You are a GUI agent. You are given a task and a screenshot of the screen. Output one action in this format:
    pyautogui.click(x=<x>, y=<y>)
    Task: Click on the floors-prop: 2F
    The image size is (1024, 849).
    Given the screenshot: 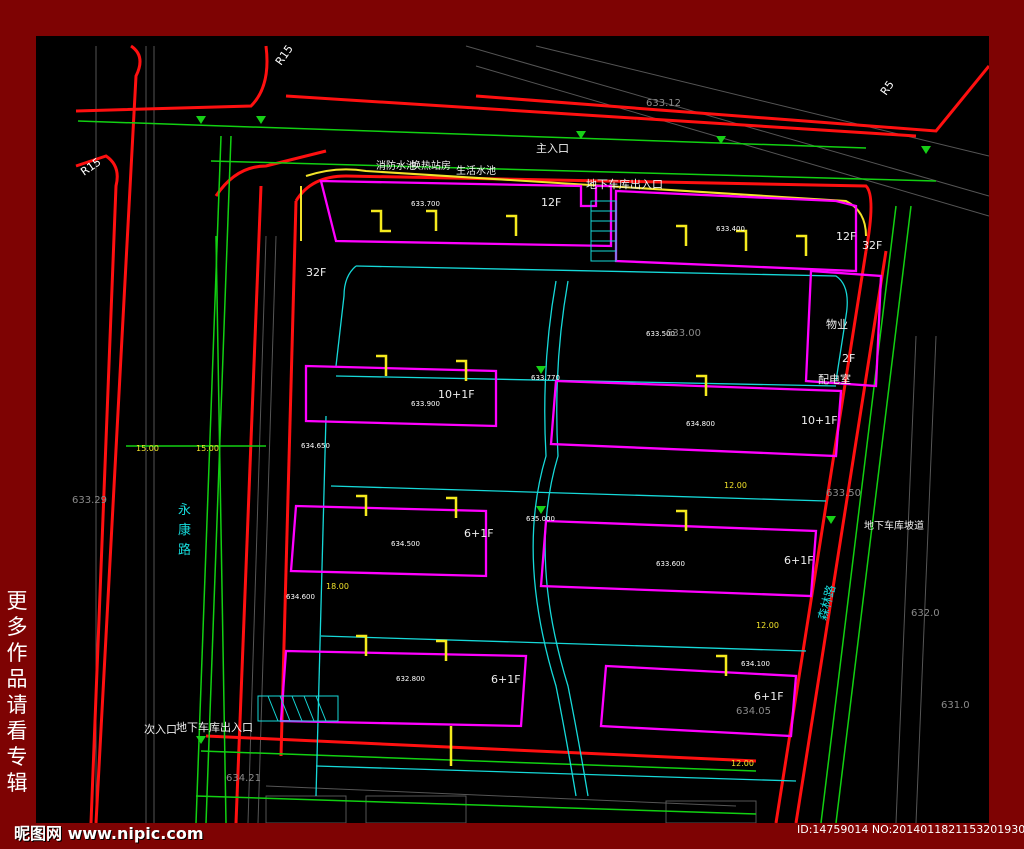 What is the action you would take?
    pyautogui.click(x=848, y=358)
    